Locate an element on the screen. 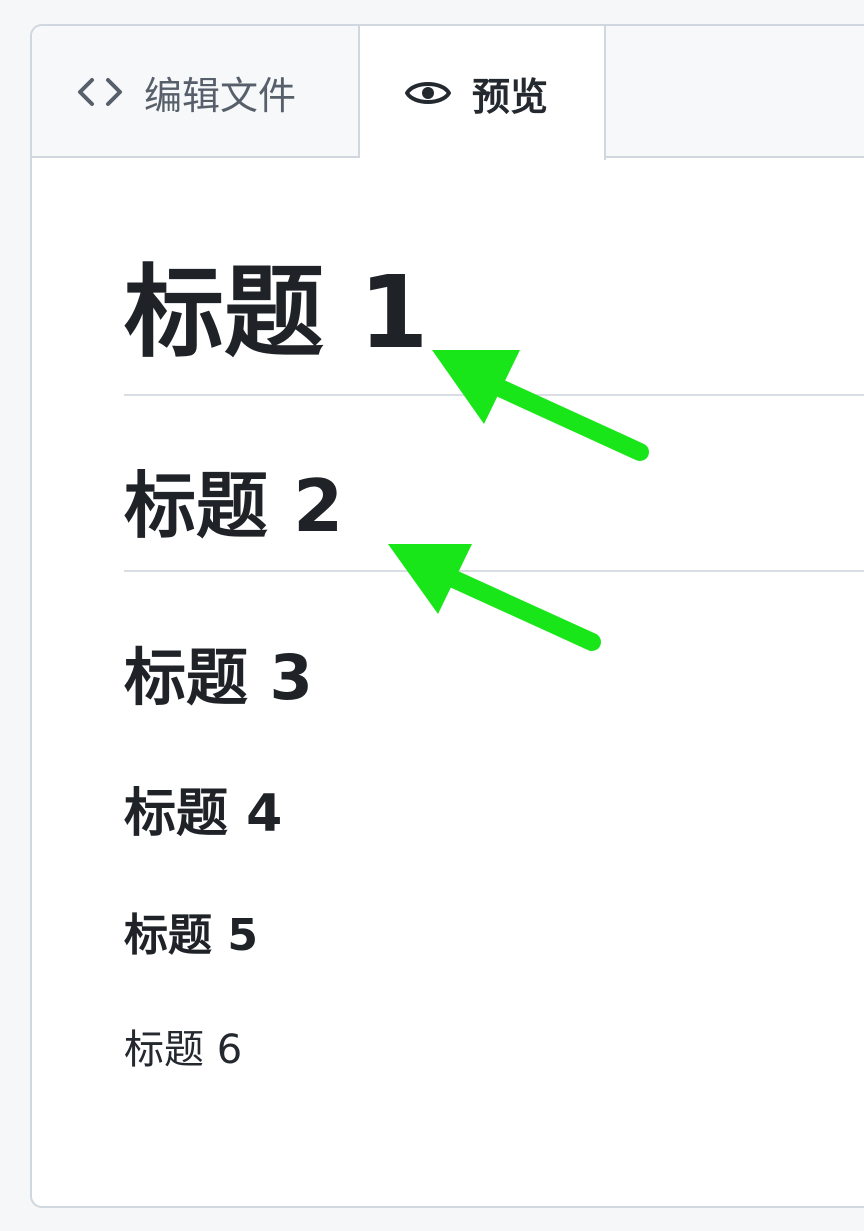 This screenshot has width=864, height=1231. heading-3: 标题 3 is located at coordinates (218, 677).